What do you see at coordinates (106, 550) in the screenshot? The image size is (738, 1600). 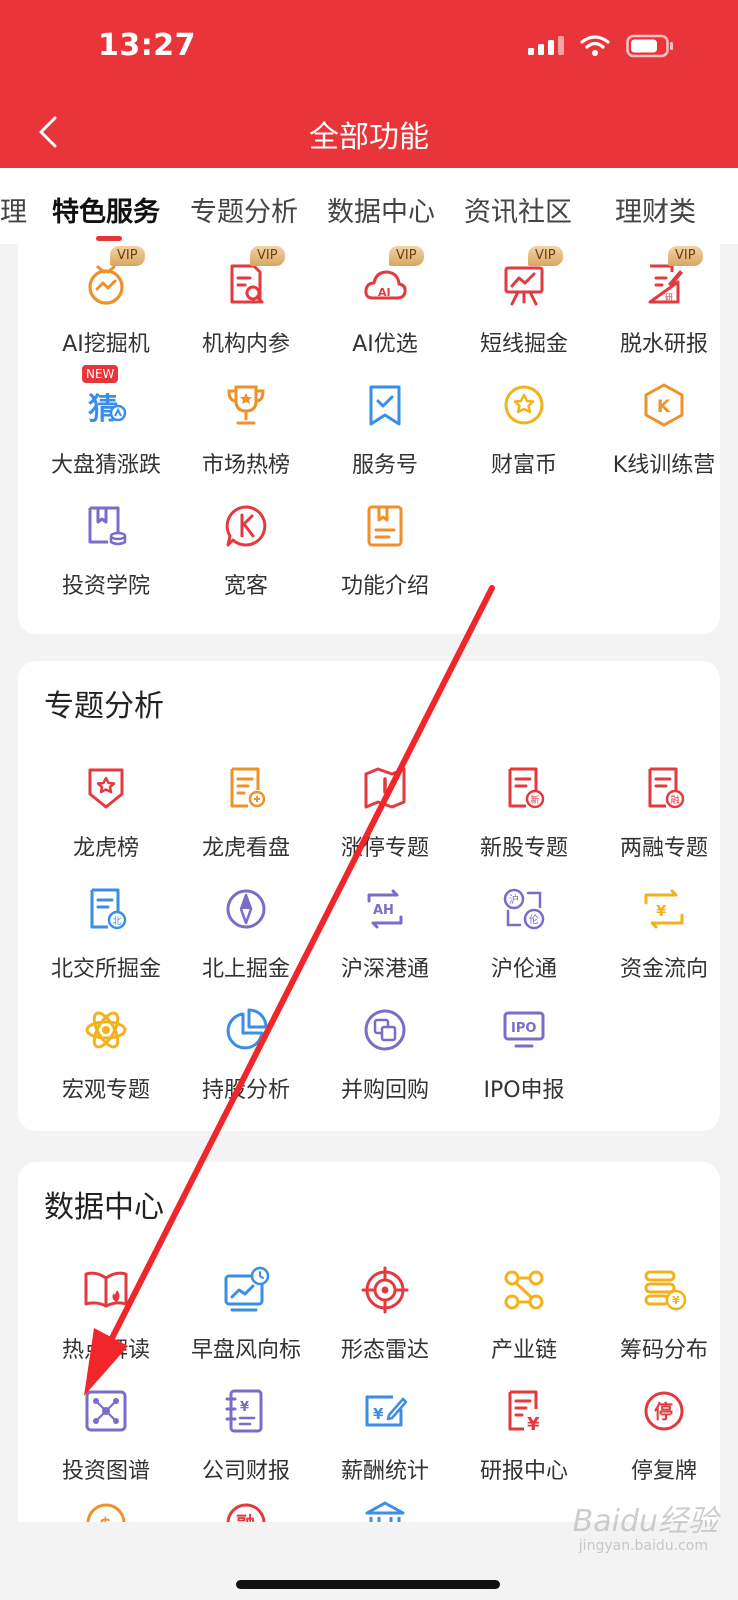 I see `grid-item-investment-academy: 投资学院` at bounding box center [106, 550].